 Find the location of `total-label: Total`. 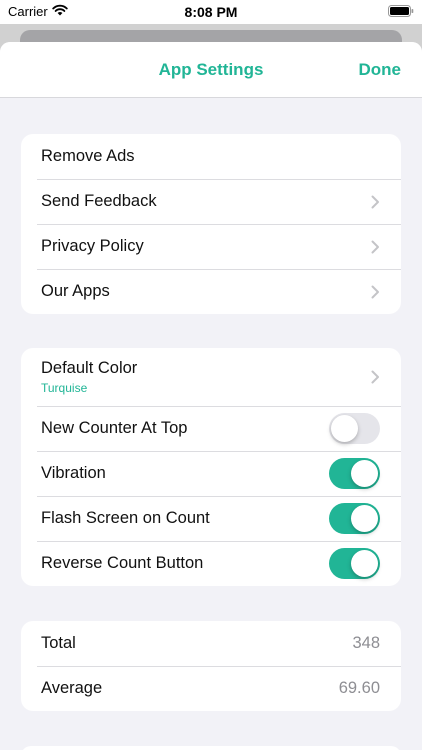

total-label: Total is located at coordinates (58, 643).